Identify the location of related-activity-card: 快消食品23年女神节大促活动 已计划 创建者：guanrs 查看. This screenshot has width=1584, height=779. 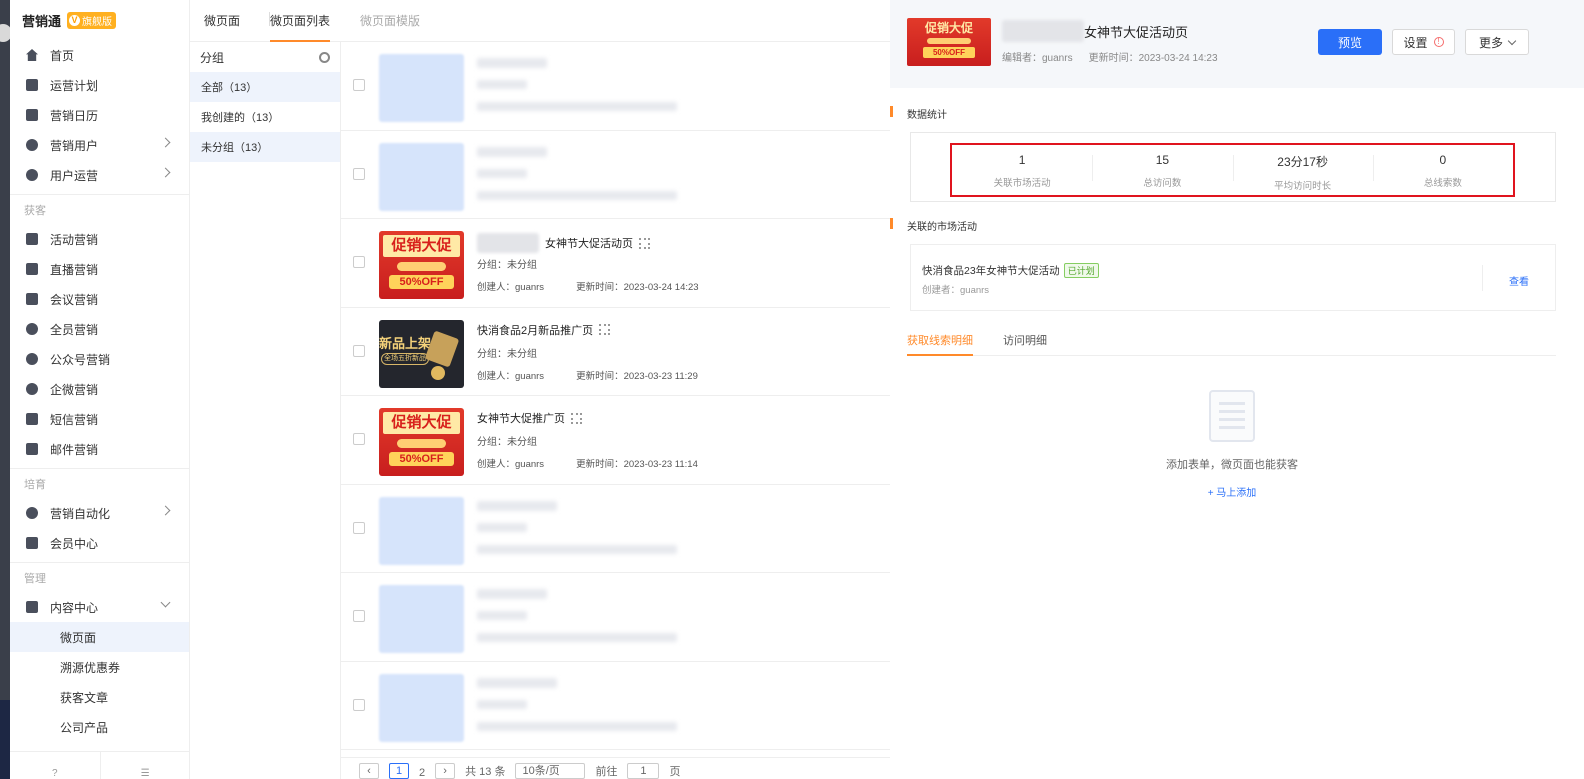
(1233, 277).